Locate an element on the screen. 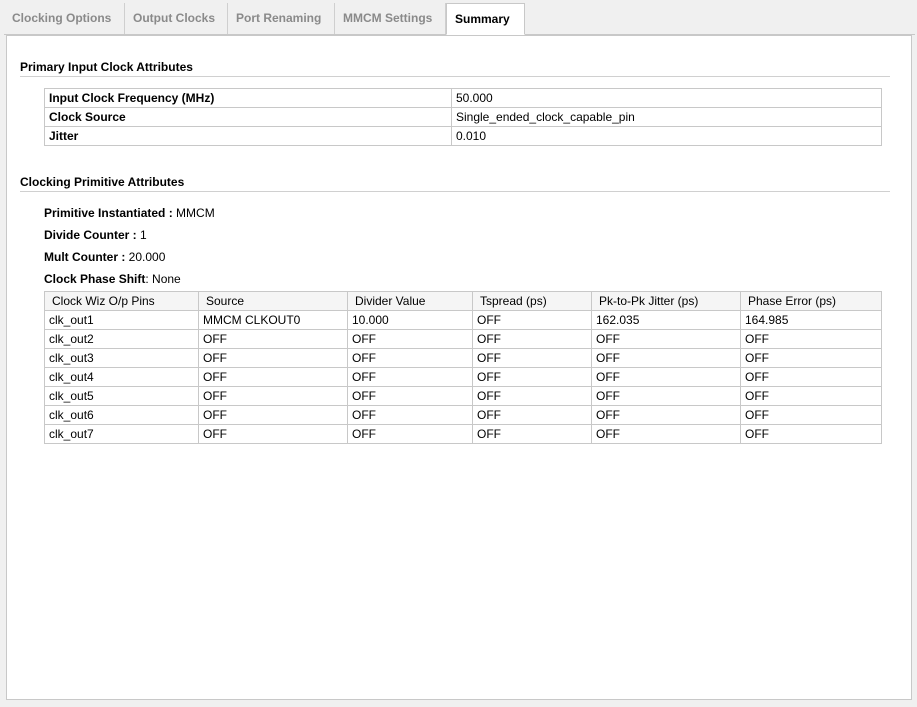 Image resolution: width=917 pixels, height=707 pixels. cell-pin: clk_out6 is located at coordinates (121, 415).